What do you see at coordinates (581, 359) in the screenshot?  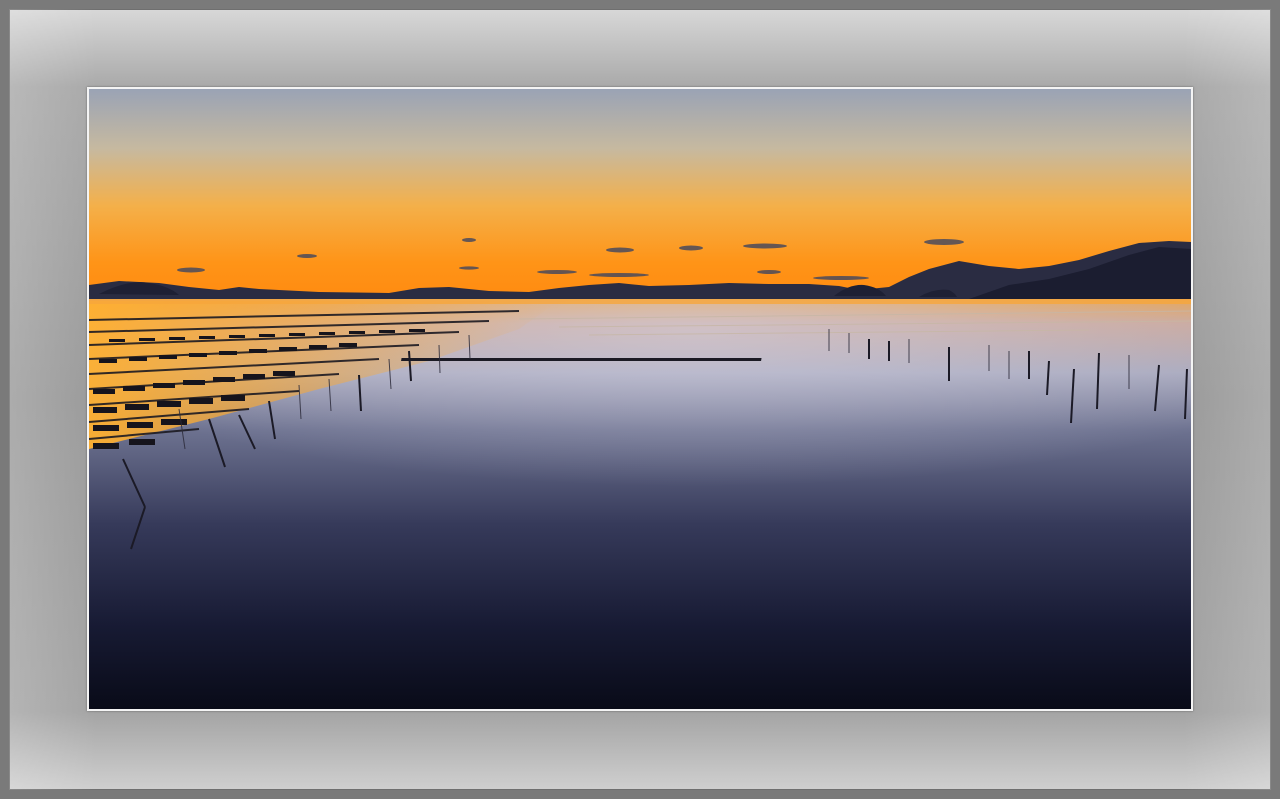 I see `floating-net-line` at bounding box center [581, 359].